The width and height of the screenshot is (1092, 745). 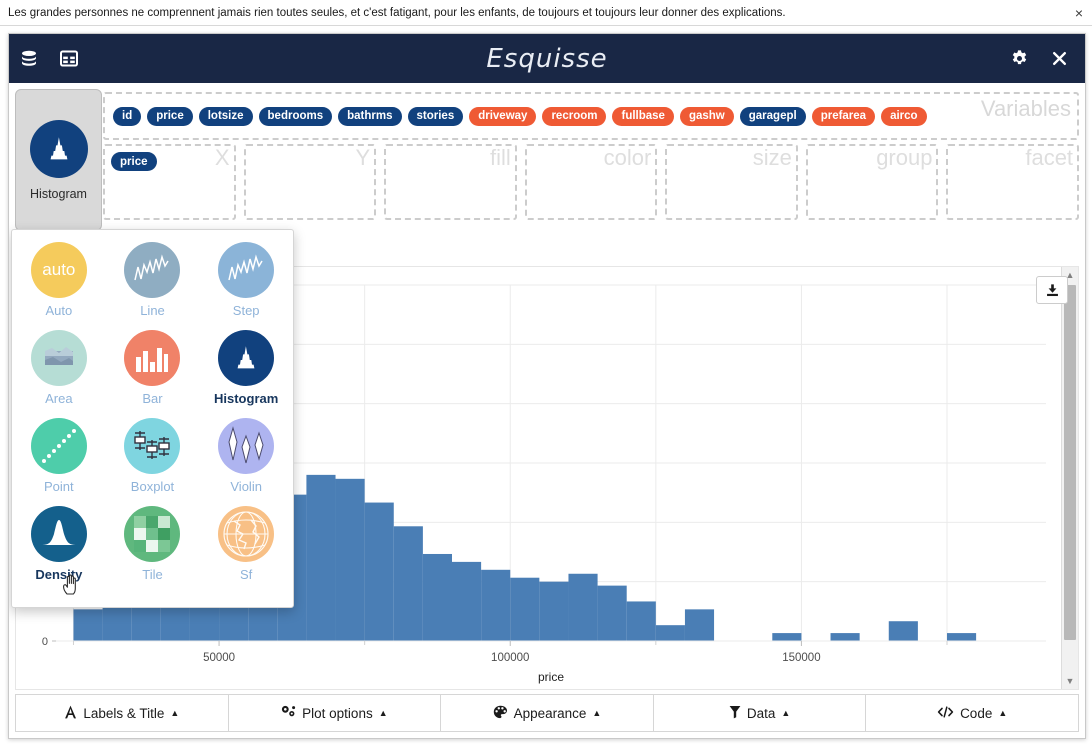 I want to click on data-label: Data, so click(x=761, y=713).